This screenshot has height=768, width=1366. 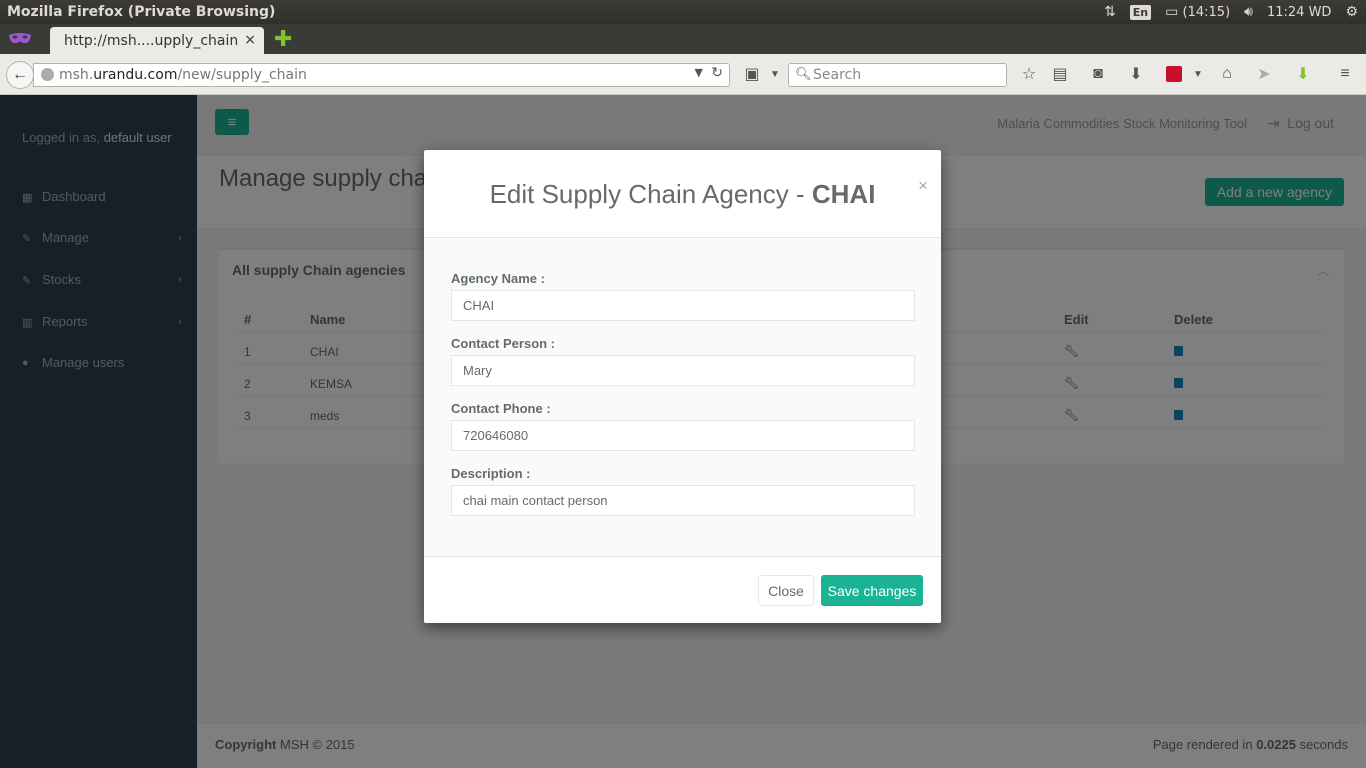 What do you see at coordinates (141, 12) in the screenshot?
I see `window-title: Mozilla Firefox (Private Browsing)` at bounding box center [141, 12].